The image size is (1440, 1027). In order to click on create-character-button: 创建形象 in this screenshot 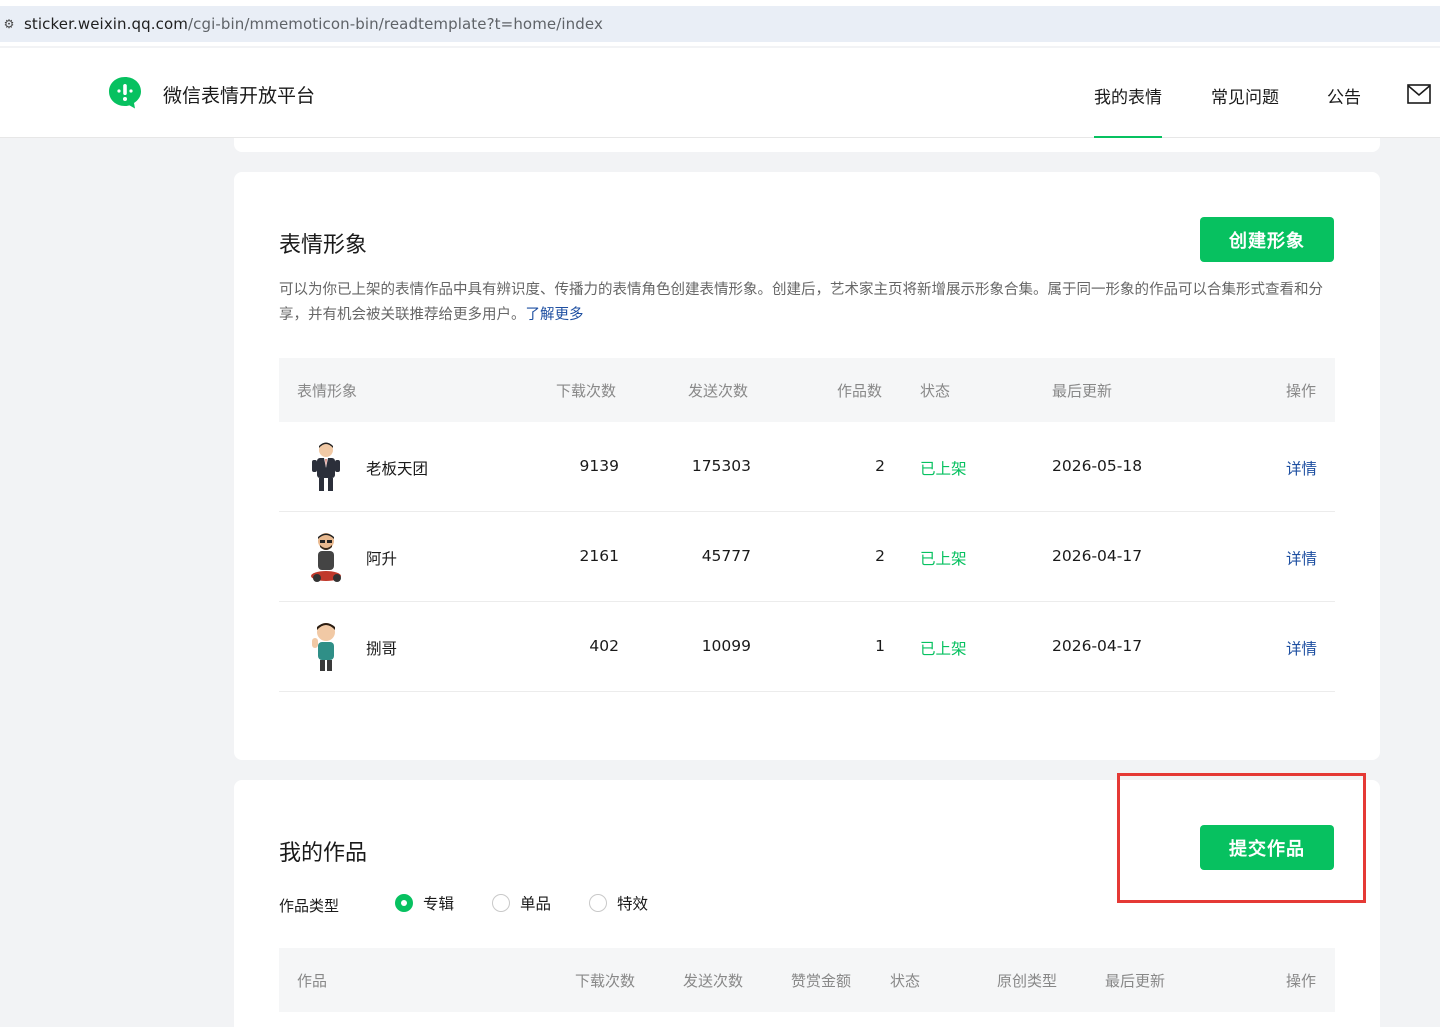, I will do `click(1267, 239)`.